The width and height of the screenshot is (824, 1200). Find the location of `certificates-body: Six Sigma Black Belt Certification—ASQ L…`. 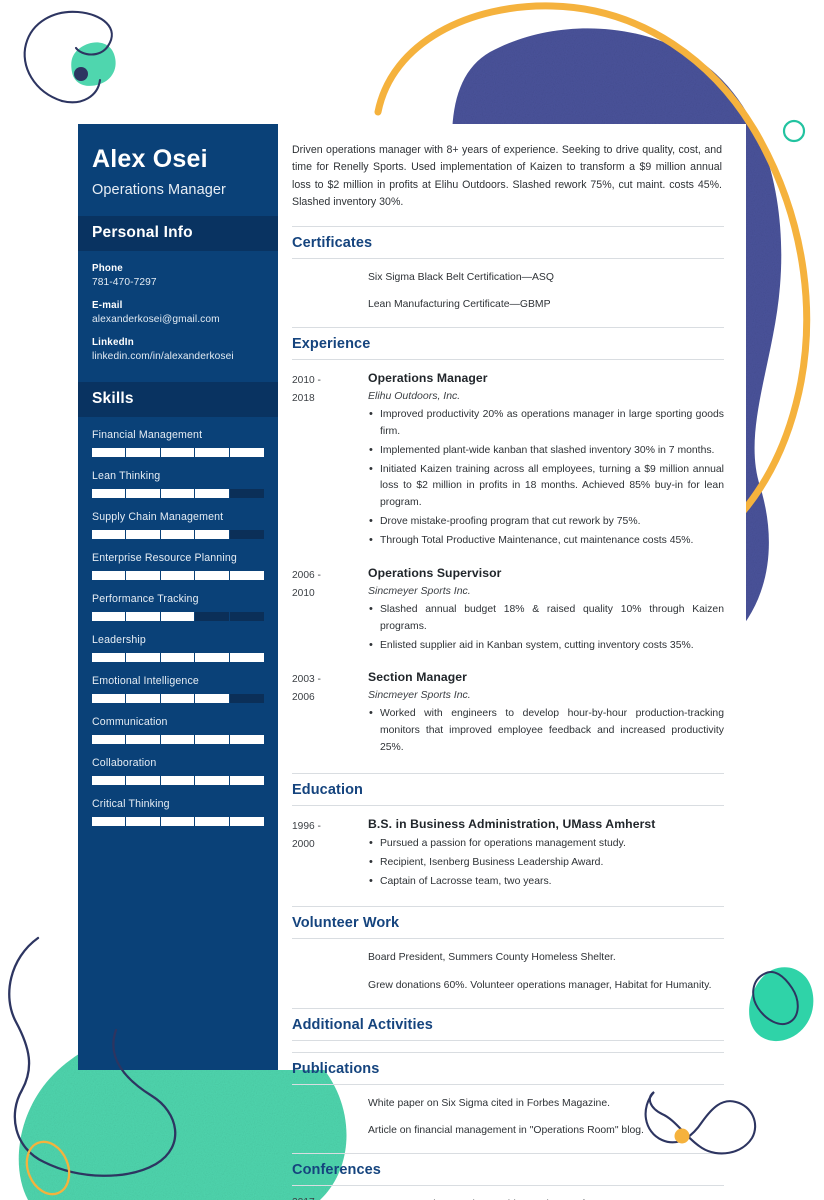

certificates-body: Six Sigma Black Belt Certification—ASQ L… is located at coordinates (508, 292).